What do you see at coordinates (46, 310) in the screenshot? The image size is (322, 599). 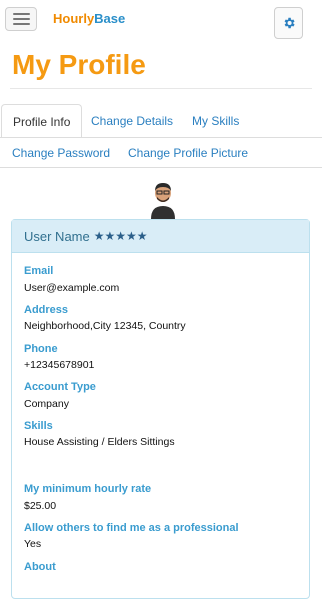 I see `address-label: Address` at bounding box center [46, 310].